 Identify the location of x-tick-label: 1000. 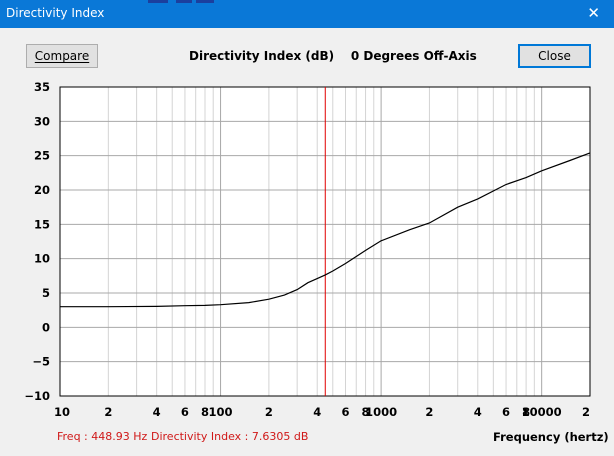
(381, 412).